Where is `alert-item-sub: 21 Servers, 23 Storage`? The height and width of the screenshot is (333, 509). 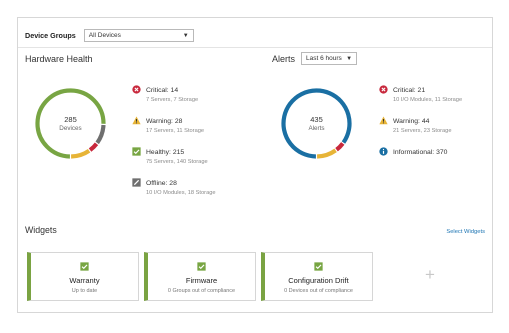 alert-item-sub: 21 Servers, 23 Storage is located at coordinates (422, 131).